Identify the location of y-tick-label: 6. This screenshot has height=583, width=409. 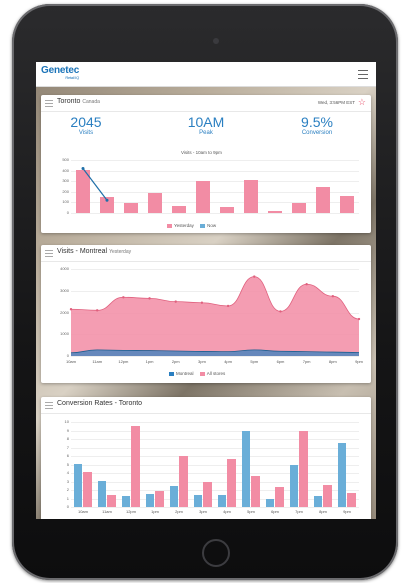
(67, 455).